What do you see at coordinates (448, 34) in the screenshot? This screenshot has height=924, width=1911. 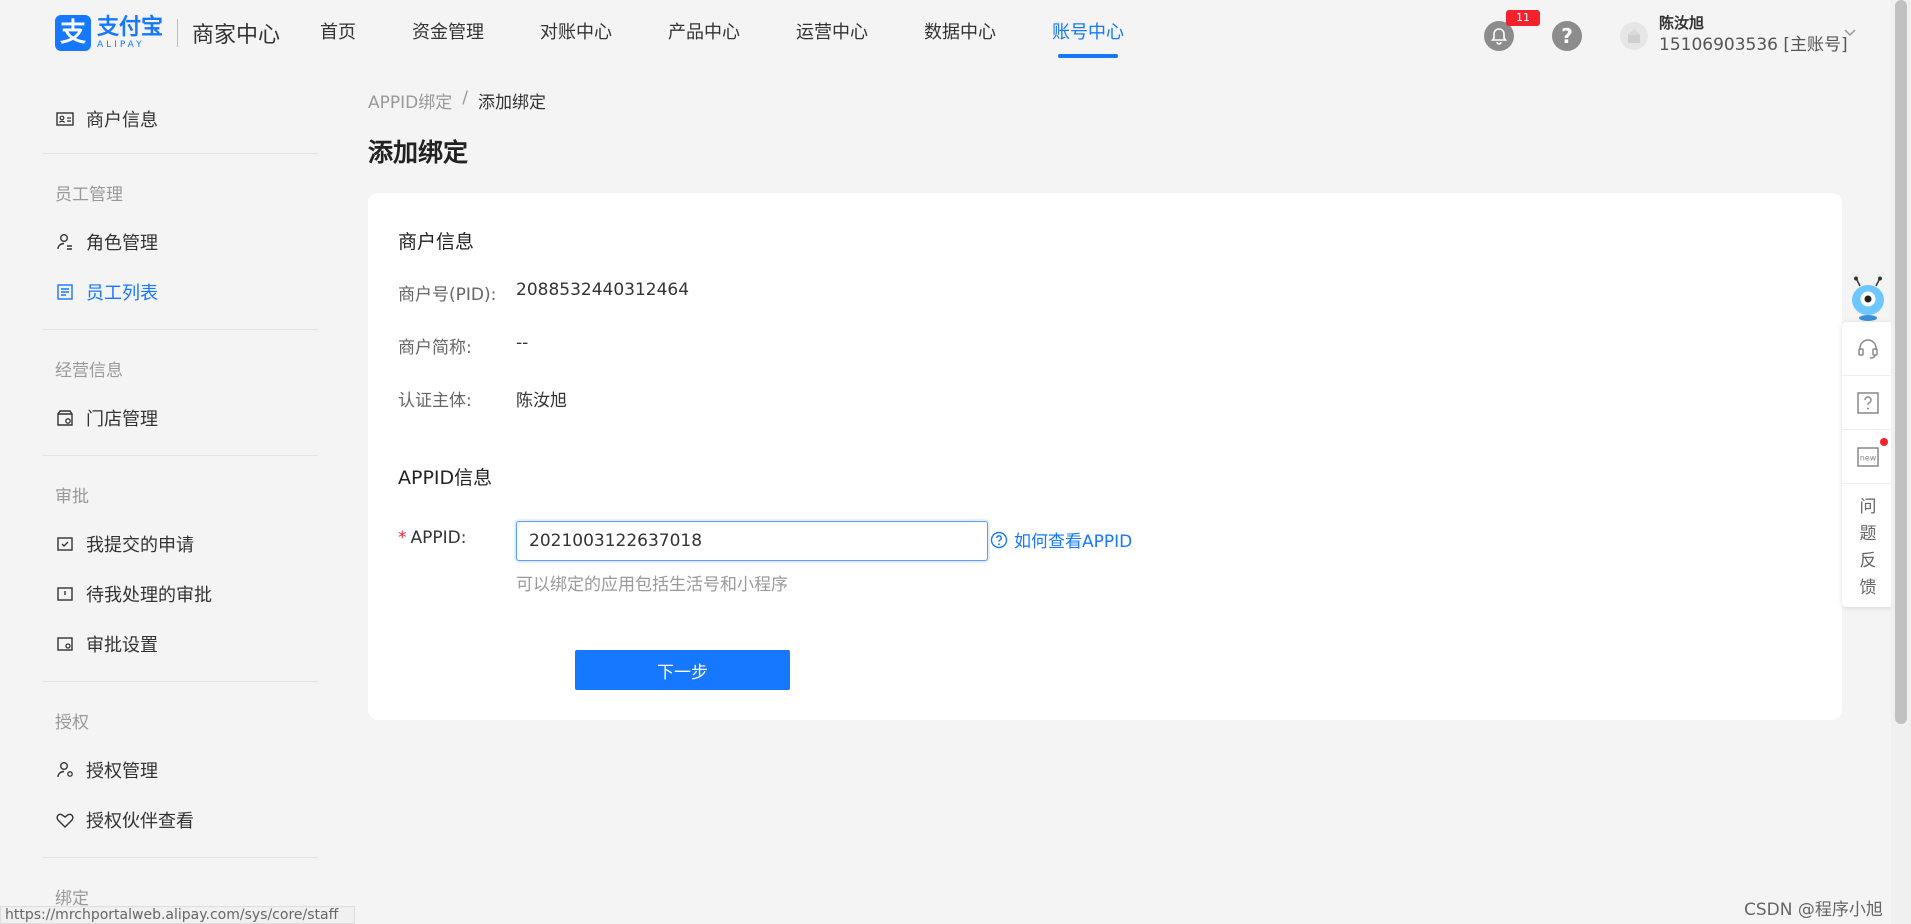 I see `nav-funds: 资金管理` at bounding box center [448, 34].